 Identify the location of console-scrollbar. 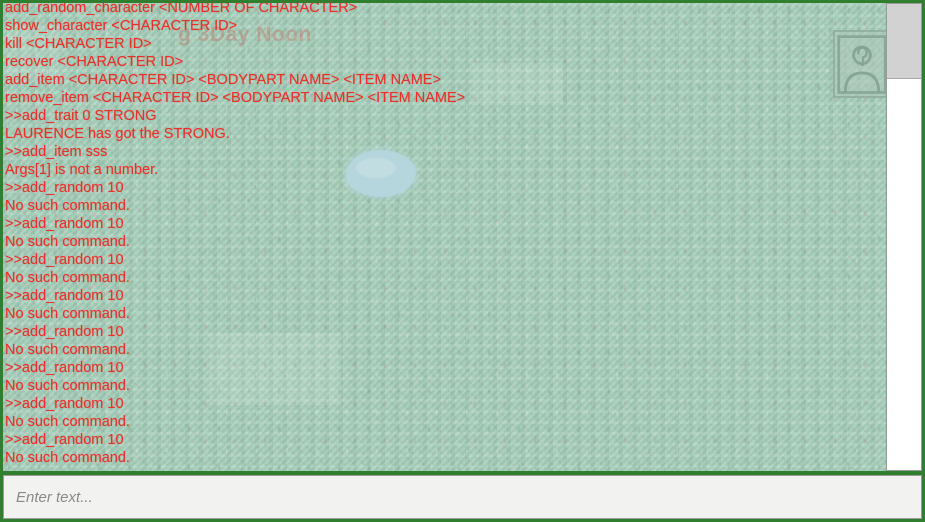
(904, 237).